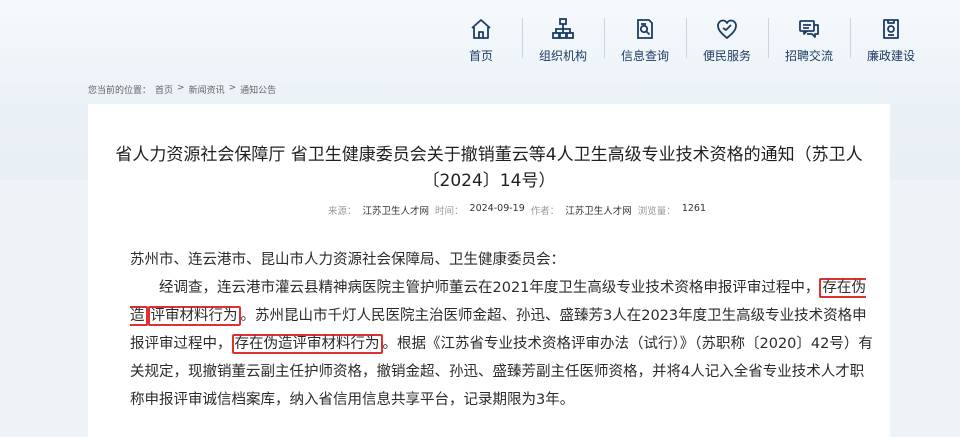  I want to click on heart-icon, so click(727, 29).